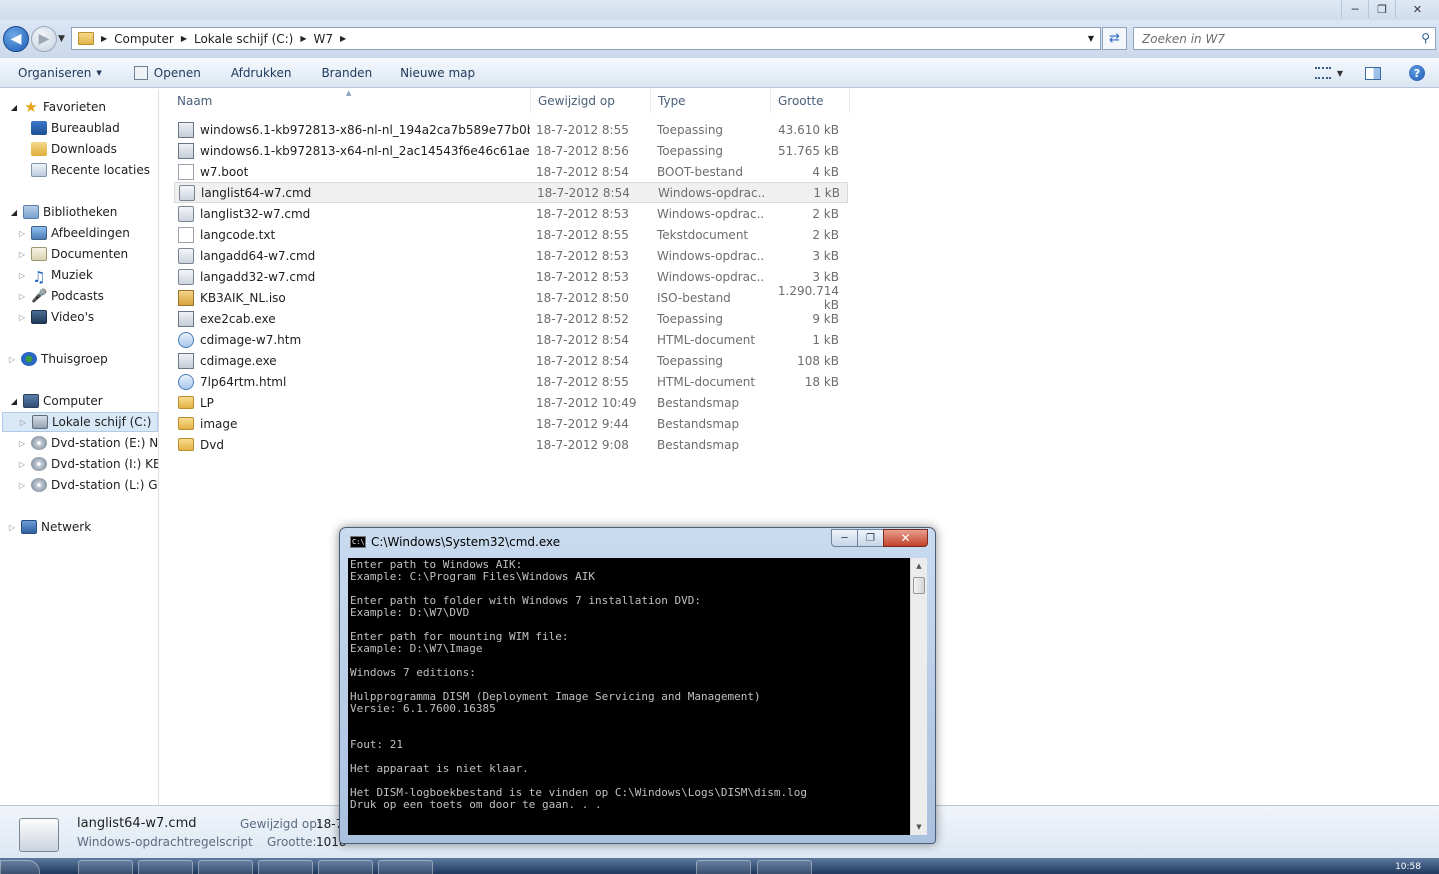 This screenshot has height=874, width=1439. Describe the element at coordinates (74, 149) in the screenshot. I see `nav-item-downloads: Downloads` at that location.